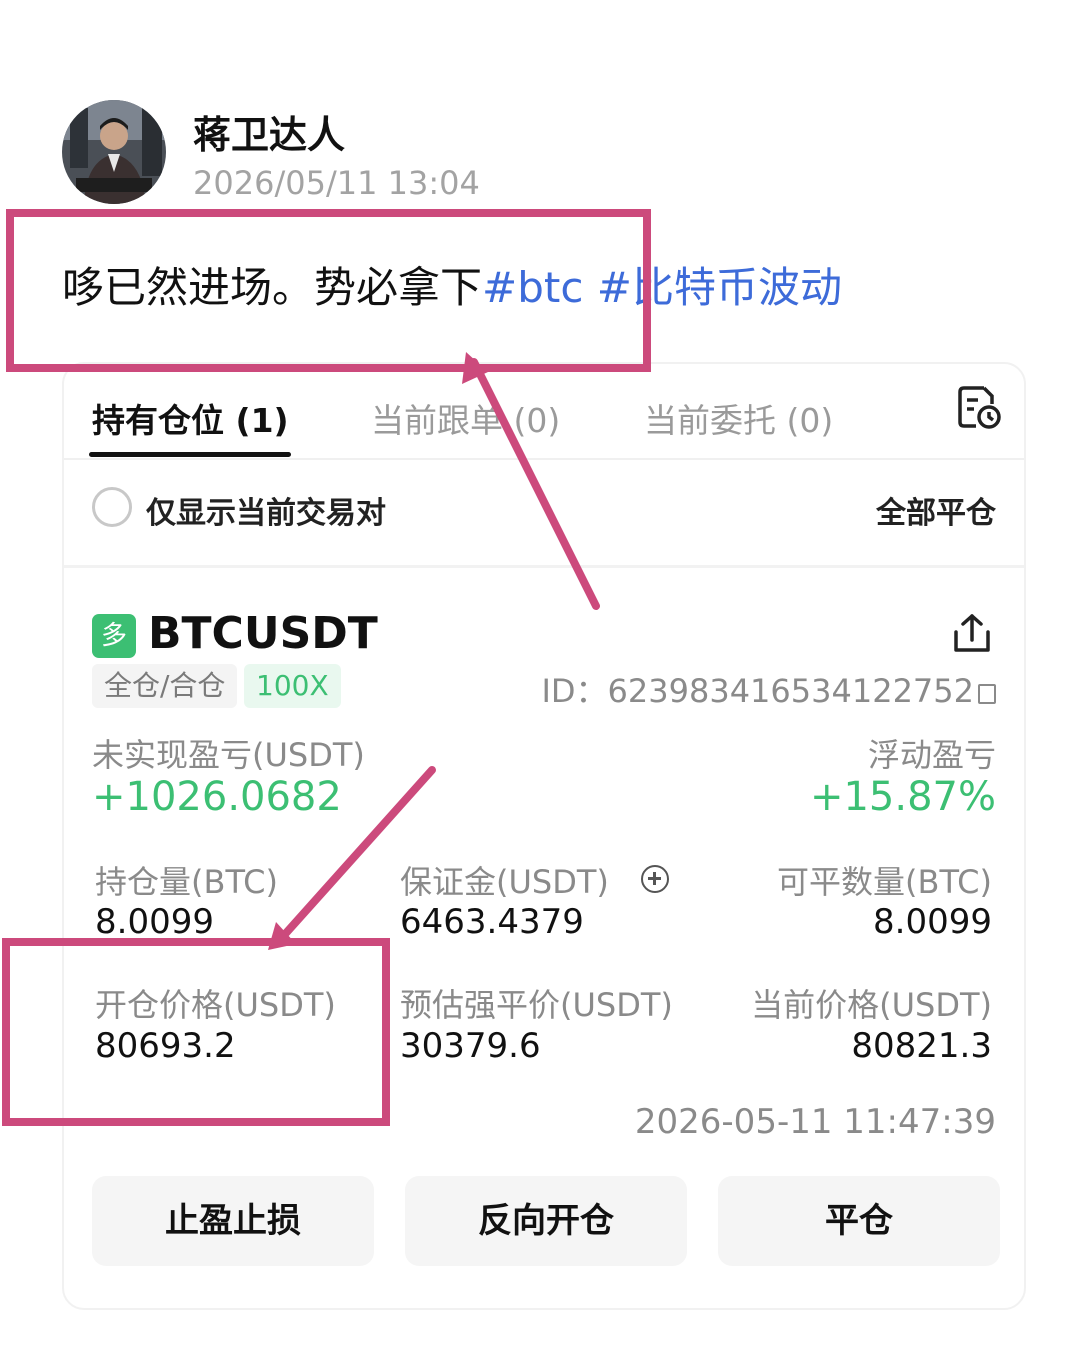  What do you see at coordinates (884, 882) in the screenshot?
I see `closable-size-label: 可平数量(BTC)` at bounding box center [884, 882].